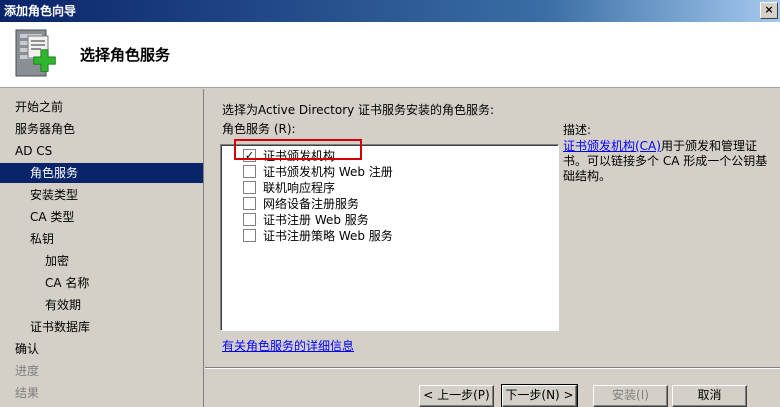 Image resolution: width=780 pixels, height=407 pixels. I want to click on role-service-label: 证书注册 Web 服务, so click(316, 219).